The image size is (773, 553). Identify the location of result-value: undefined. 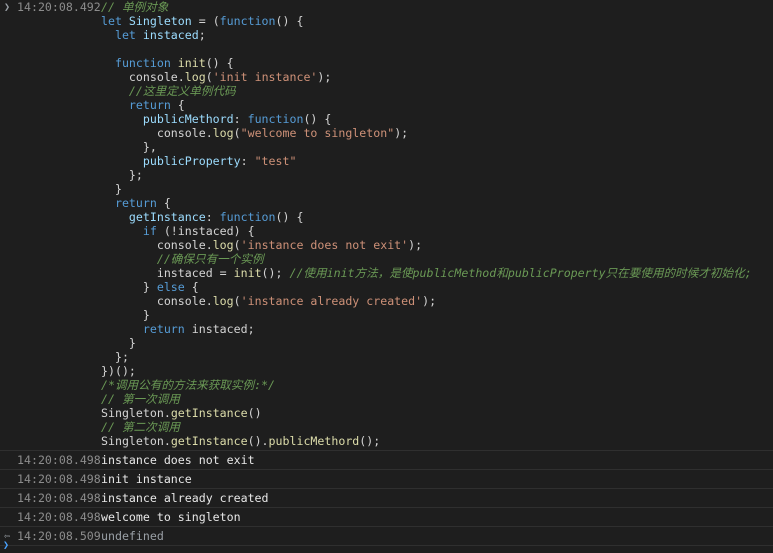
(132, 536).